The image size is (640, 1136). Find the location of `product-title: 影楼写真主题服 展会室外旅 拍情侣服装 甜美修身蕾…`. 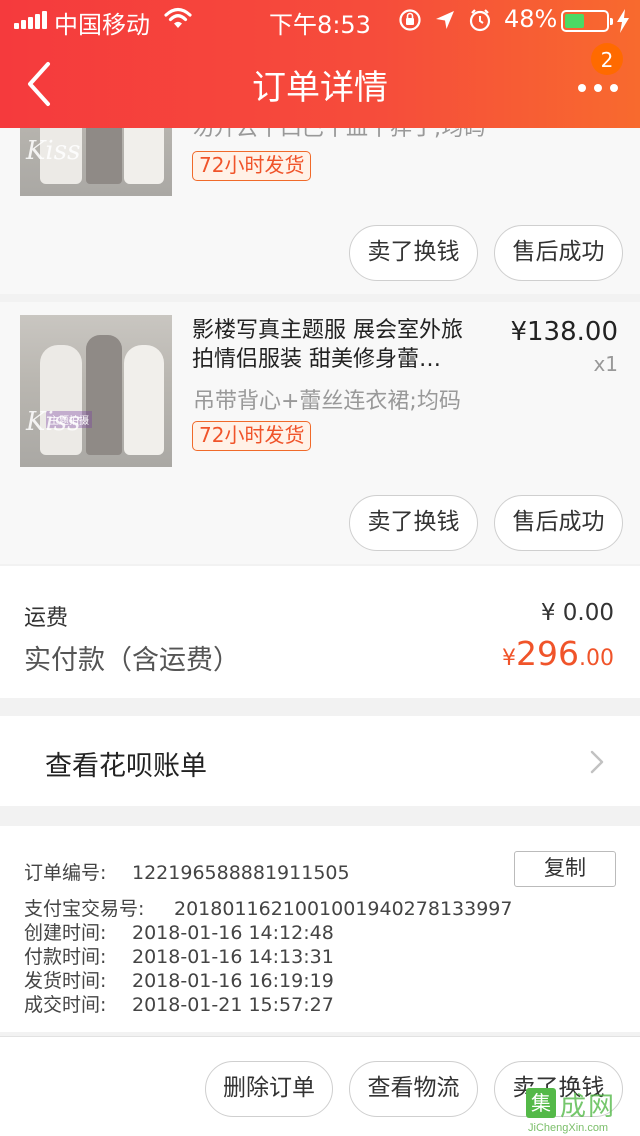

product-title: 影楼写真主题服 展会室外旅 拍情侣服装 甜美修身蕾… is located at coordinates (347, 345).